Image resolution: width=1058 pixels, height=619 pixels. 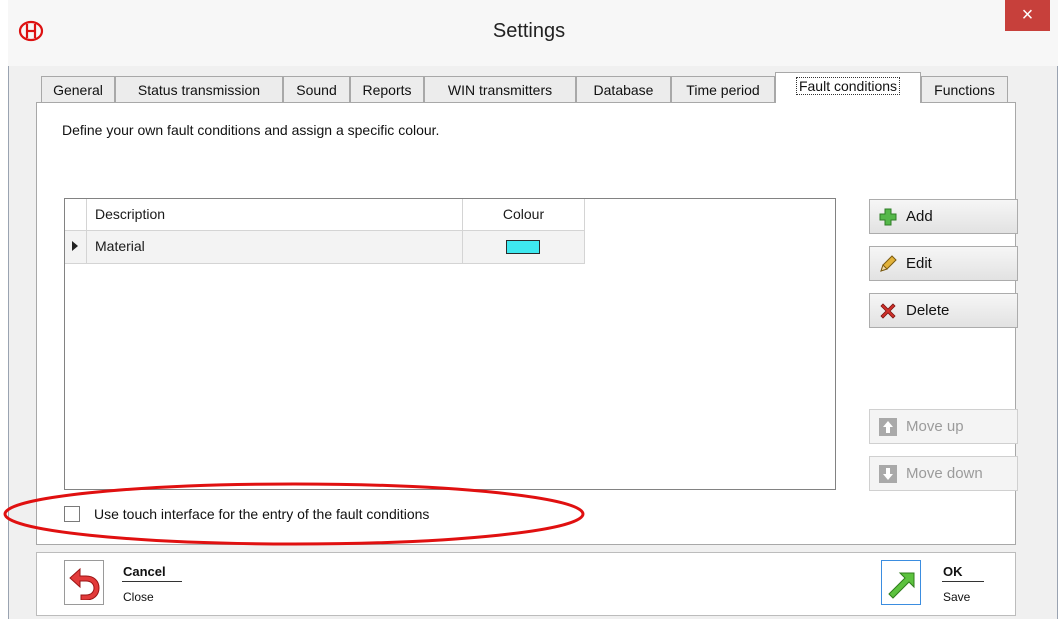 I want to click on cancel-button, so click(x=84, y=582).